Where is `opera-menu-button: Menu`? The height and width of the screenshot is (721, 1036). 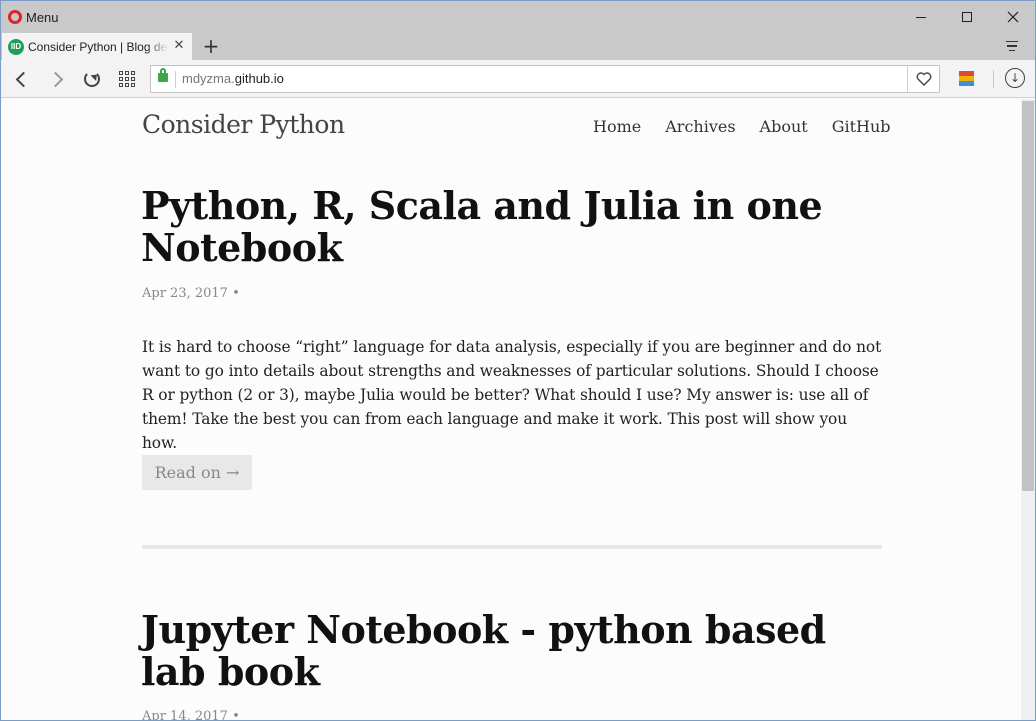
opera-menu-button: Menu is located at coordinates (33, 17).